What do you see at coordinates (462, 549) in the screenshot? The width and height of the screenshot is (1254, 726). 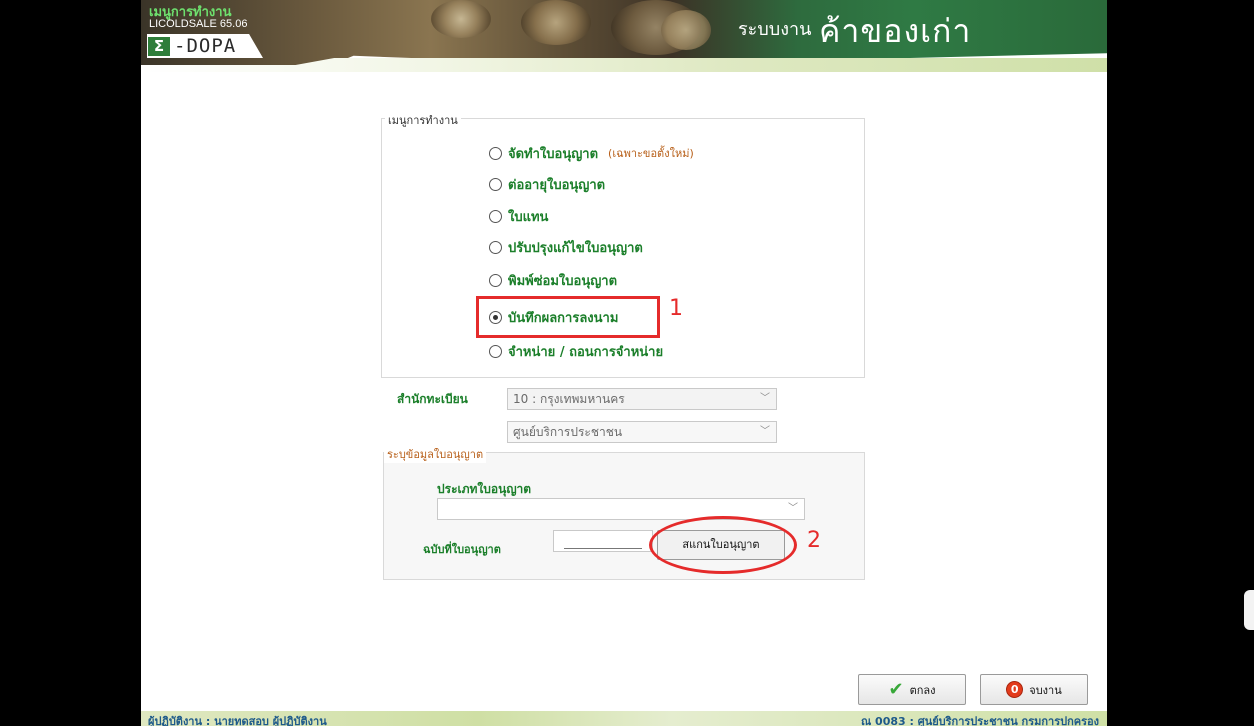 I see `license-number-label: ฉบับที่ใบอนุญาต` at bounding box center [462, 549].